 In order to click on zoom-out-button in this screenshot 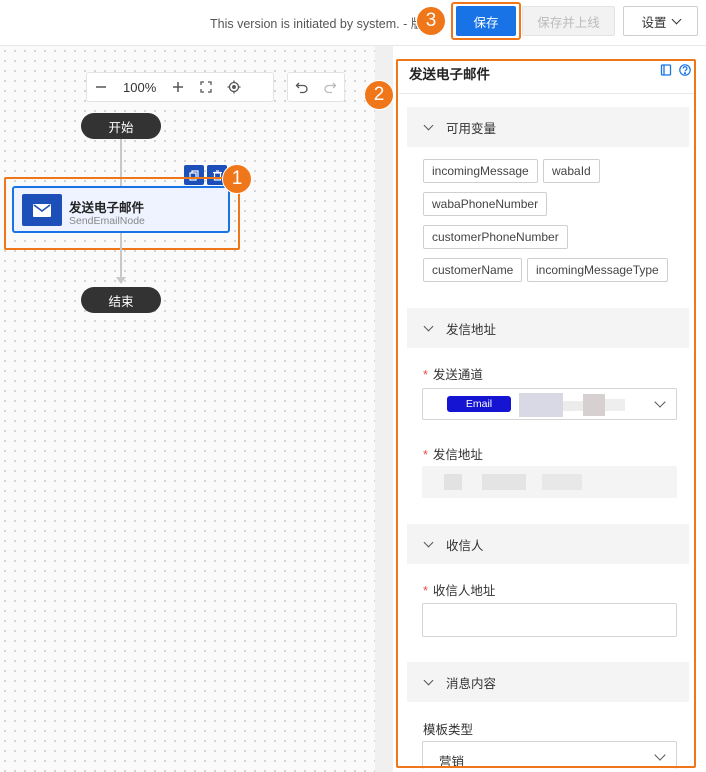, I will do `click(101, 87)`.